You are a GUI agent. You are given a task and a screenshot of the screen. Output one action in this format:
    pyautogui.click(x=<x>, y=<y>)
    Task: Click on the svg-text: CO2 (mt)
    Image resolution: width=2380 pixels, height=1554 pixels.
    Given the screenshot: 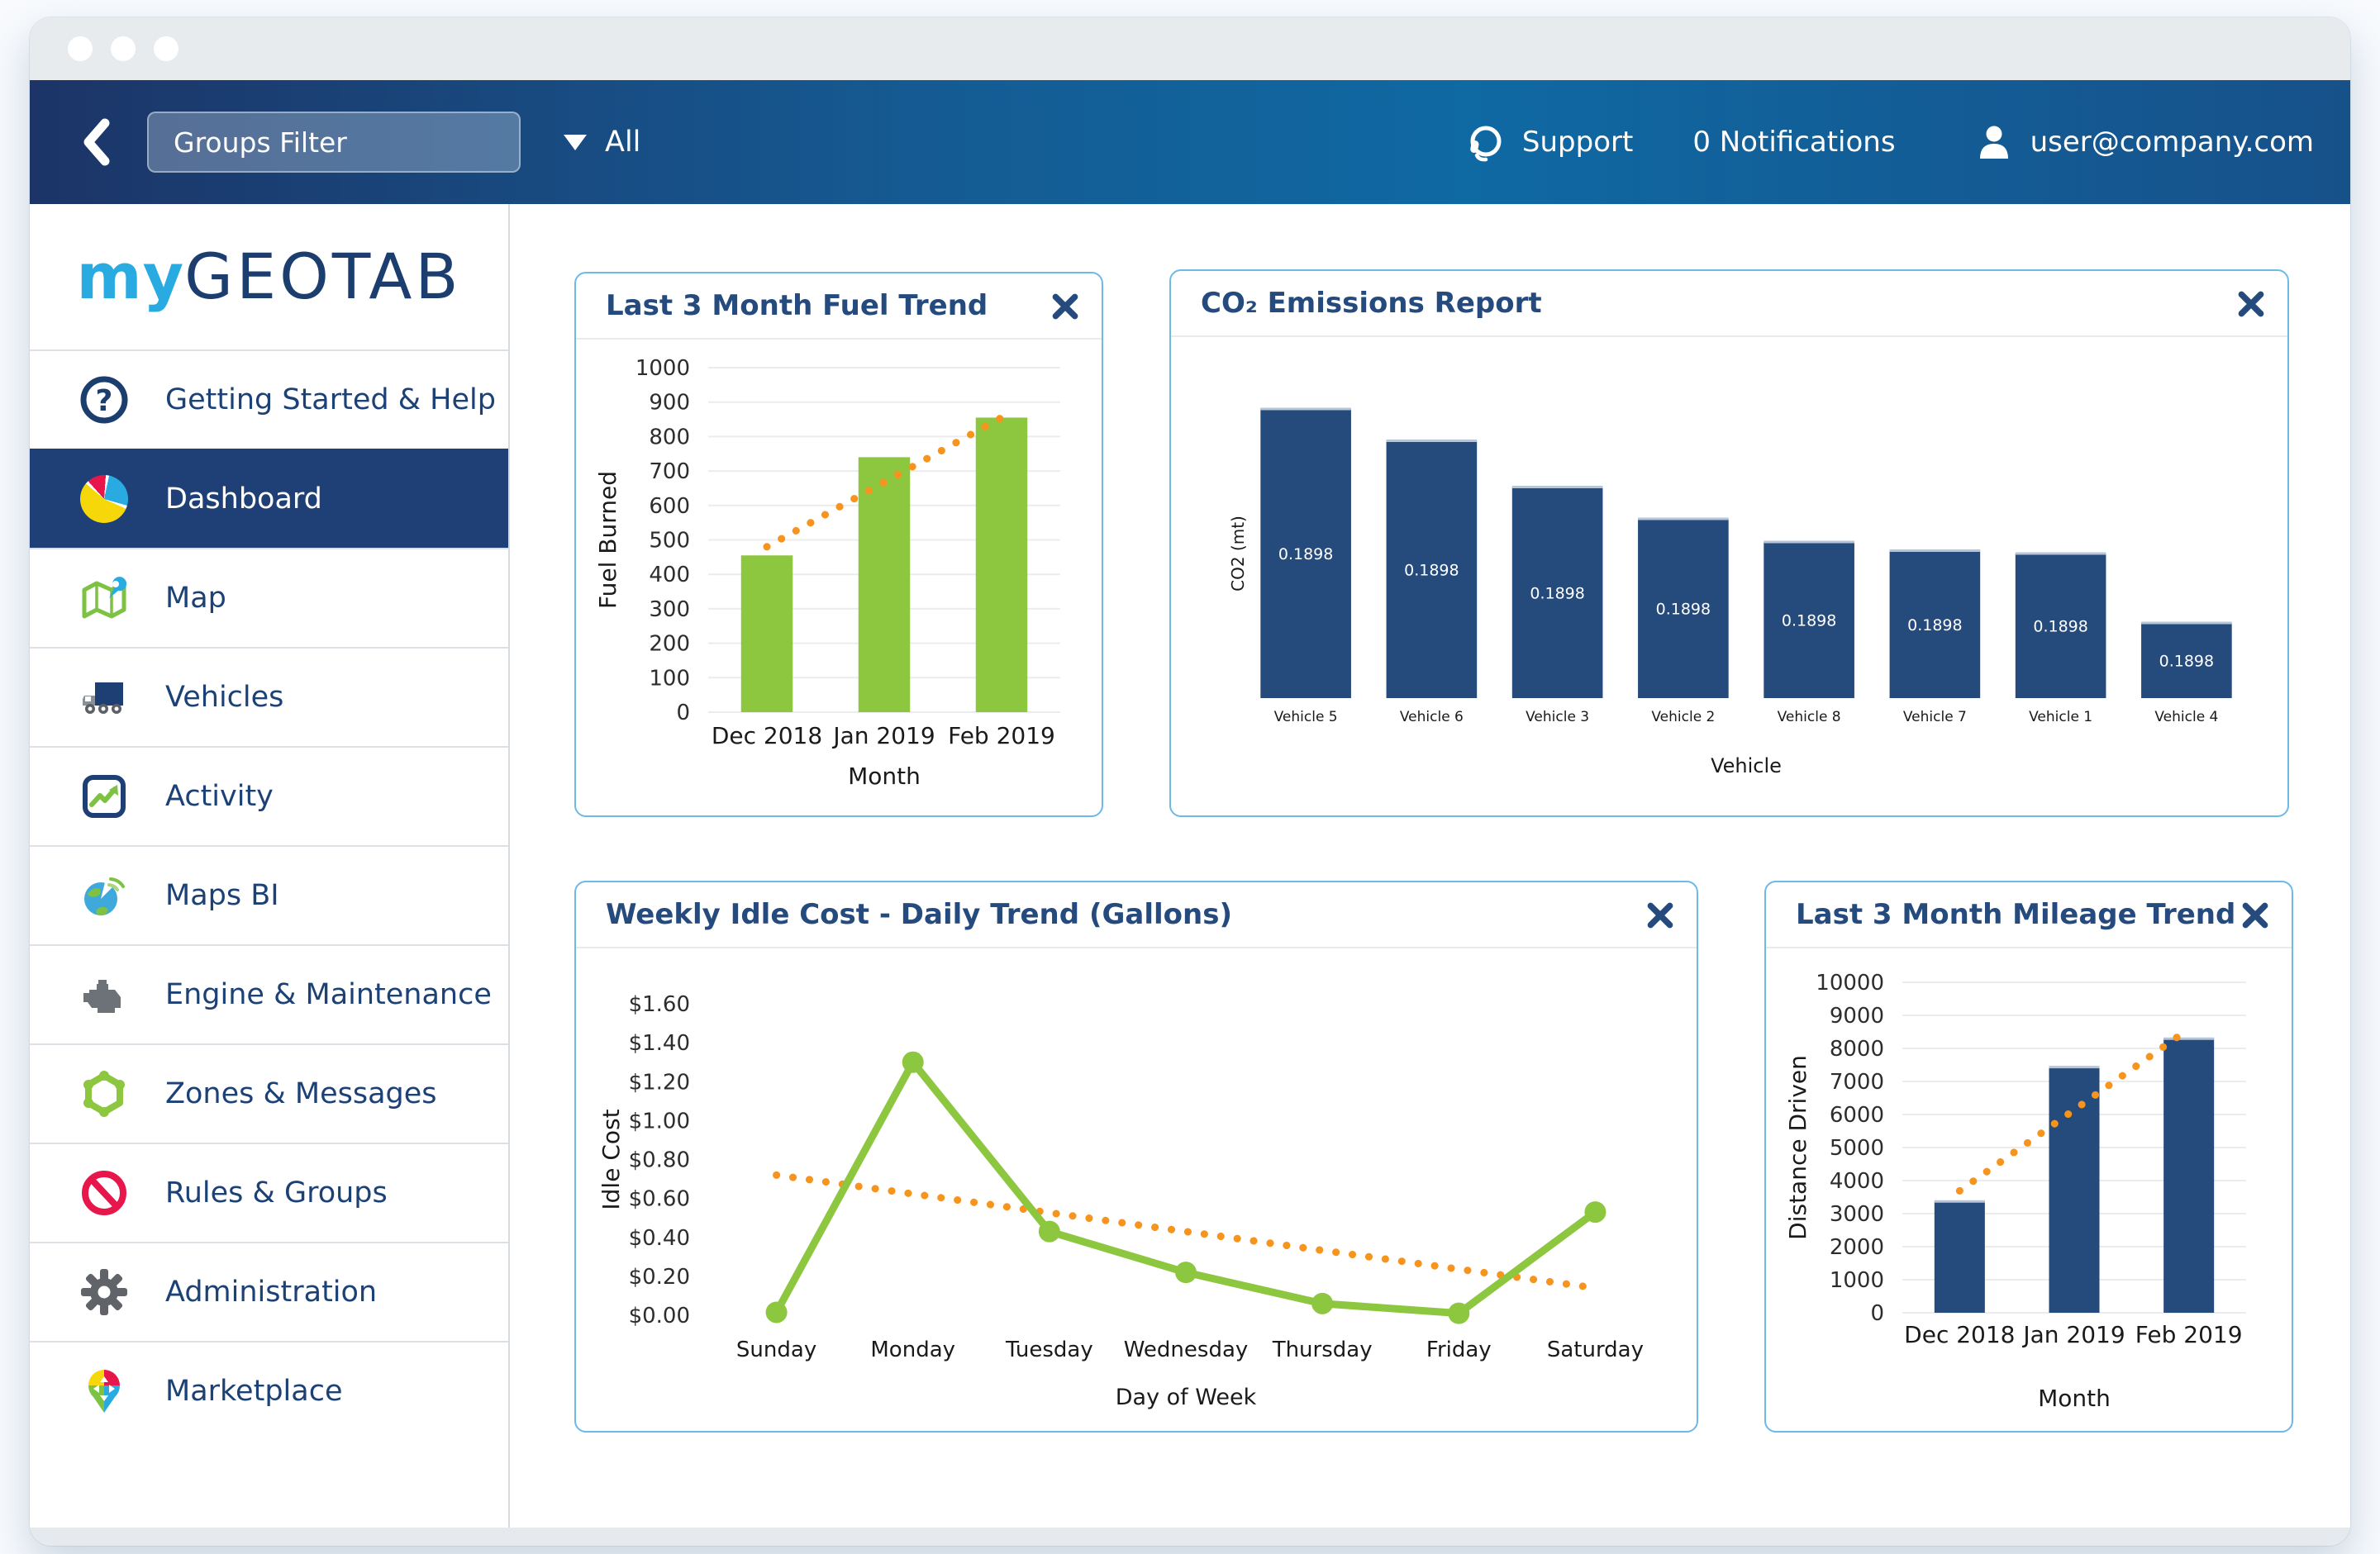 What is the action you would take?
    pyautogui.click(x=1238, y=554)
    